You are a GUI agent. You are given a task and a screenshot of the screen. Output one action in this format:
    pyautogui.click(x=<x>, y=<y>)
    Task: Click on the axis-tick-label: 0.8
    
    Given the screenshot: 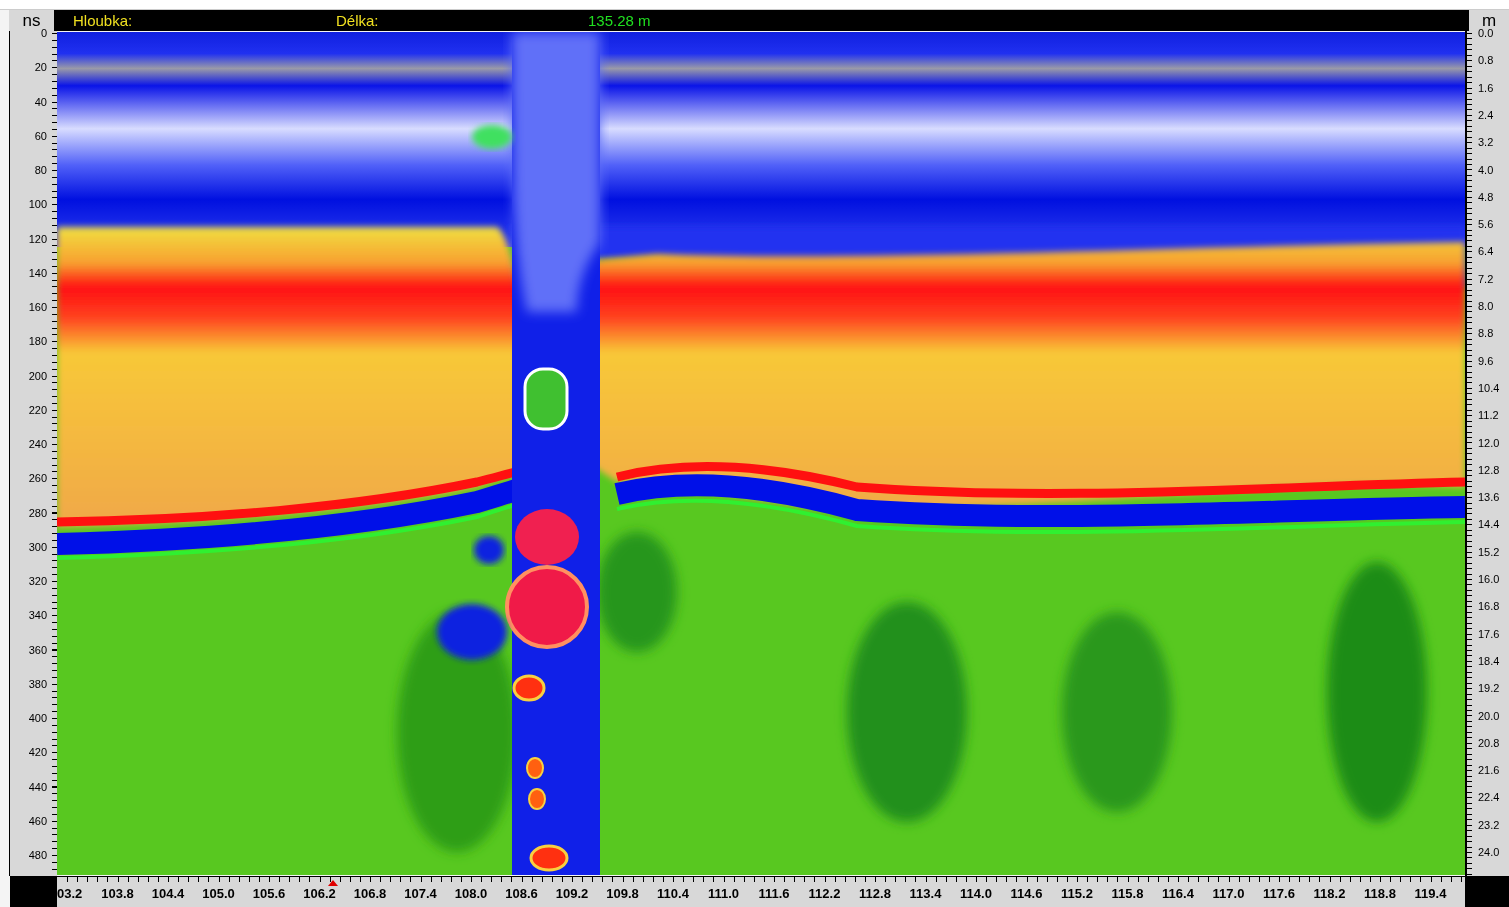 What is the action you would take?
    pyautogui.click(x=1486, y=60)
    